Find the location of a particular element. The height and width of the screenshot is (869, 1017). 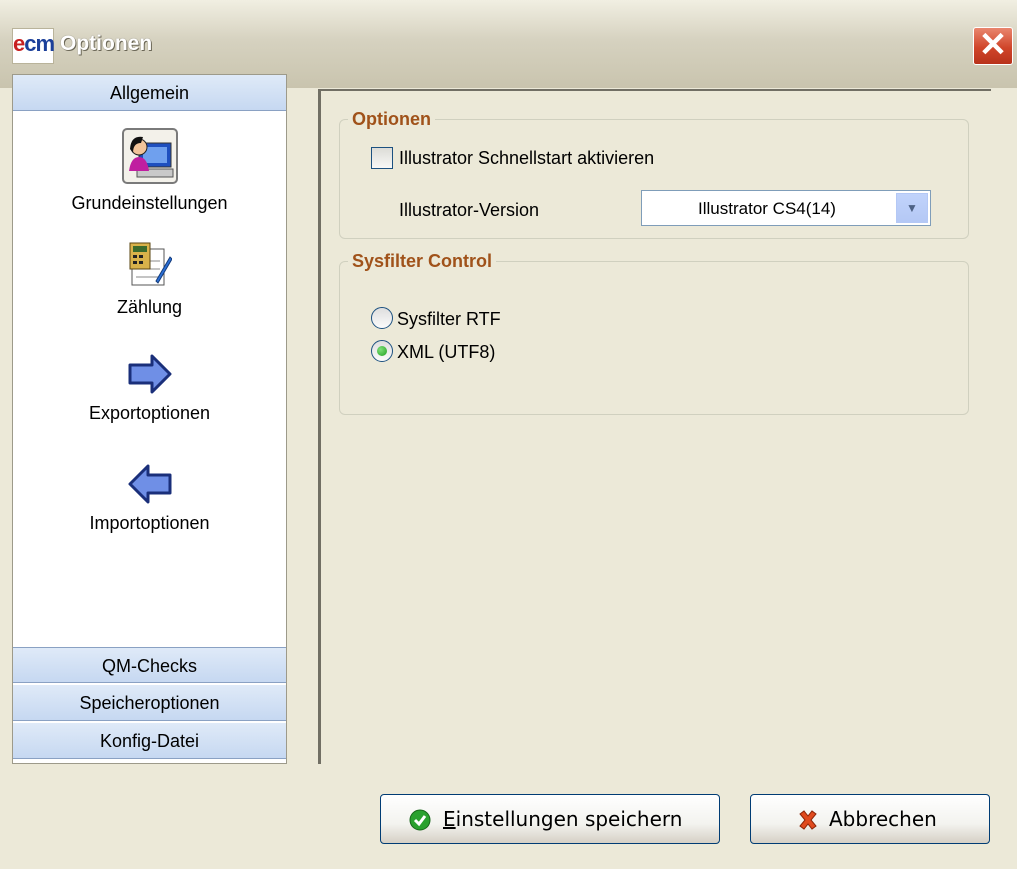

cancel-button: Abbrechen is located at coordinates (870, 819).